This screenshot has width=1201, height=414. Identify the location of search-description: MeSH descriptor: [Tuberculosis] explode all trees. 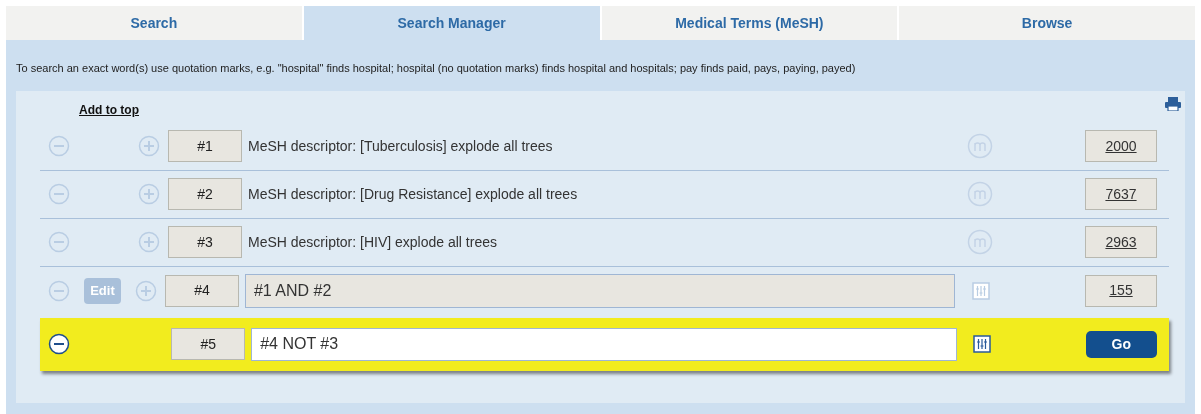
(401, 146).